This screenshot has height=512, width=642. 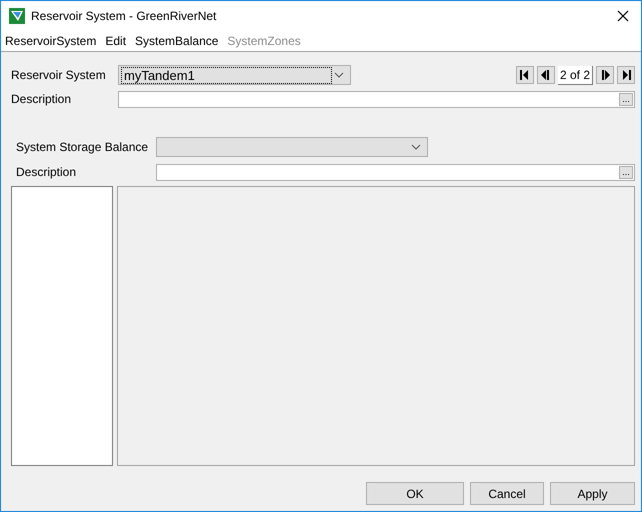 What do you see at coordinates (124, 16) in the screenshot?
I see `window-title: Reservoir System - GreenRiverNet` at bounding box center [124, 16].